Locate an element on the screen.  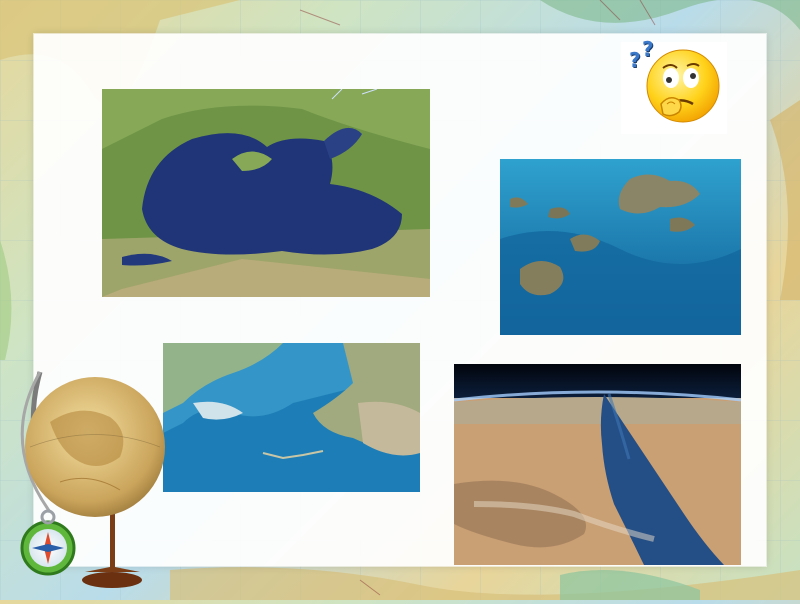
bering-strait-map-photo is located at coordinates (291, 417).